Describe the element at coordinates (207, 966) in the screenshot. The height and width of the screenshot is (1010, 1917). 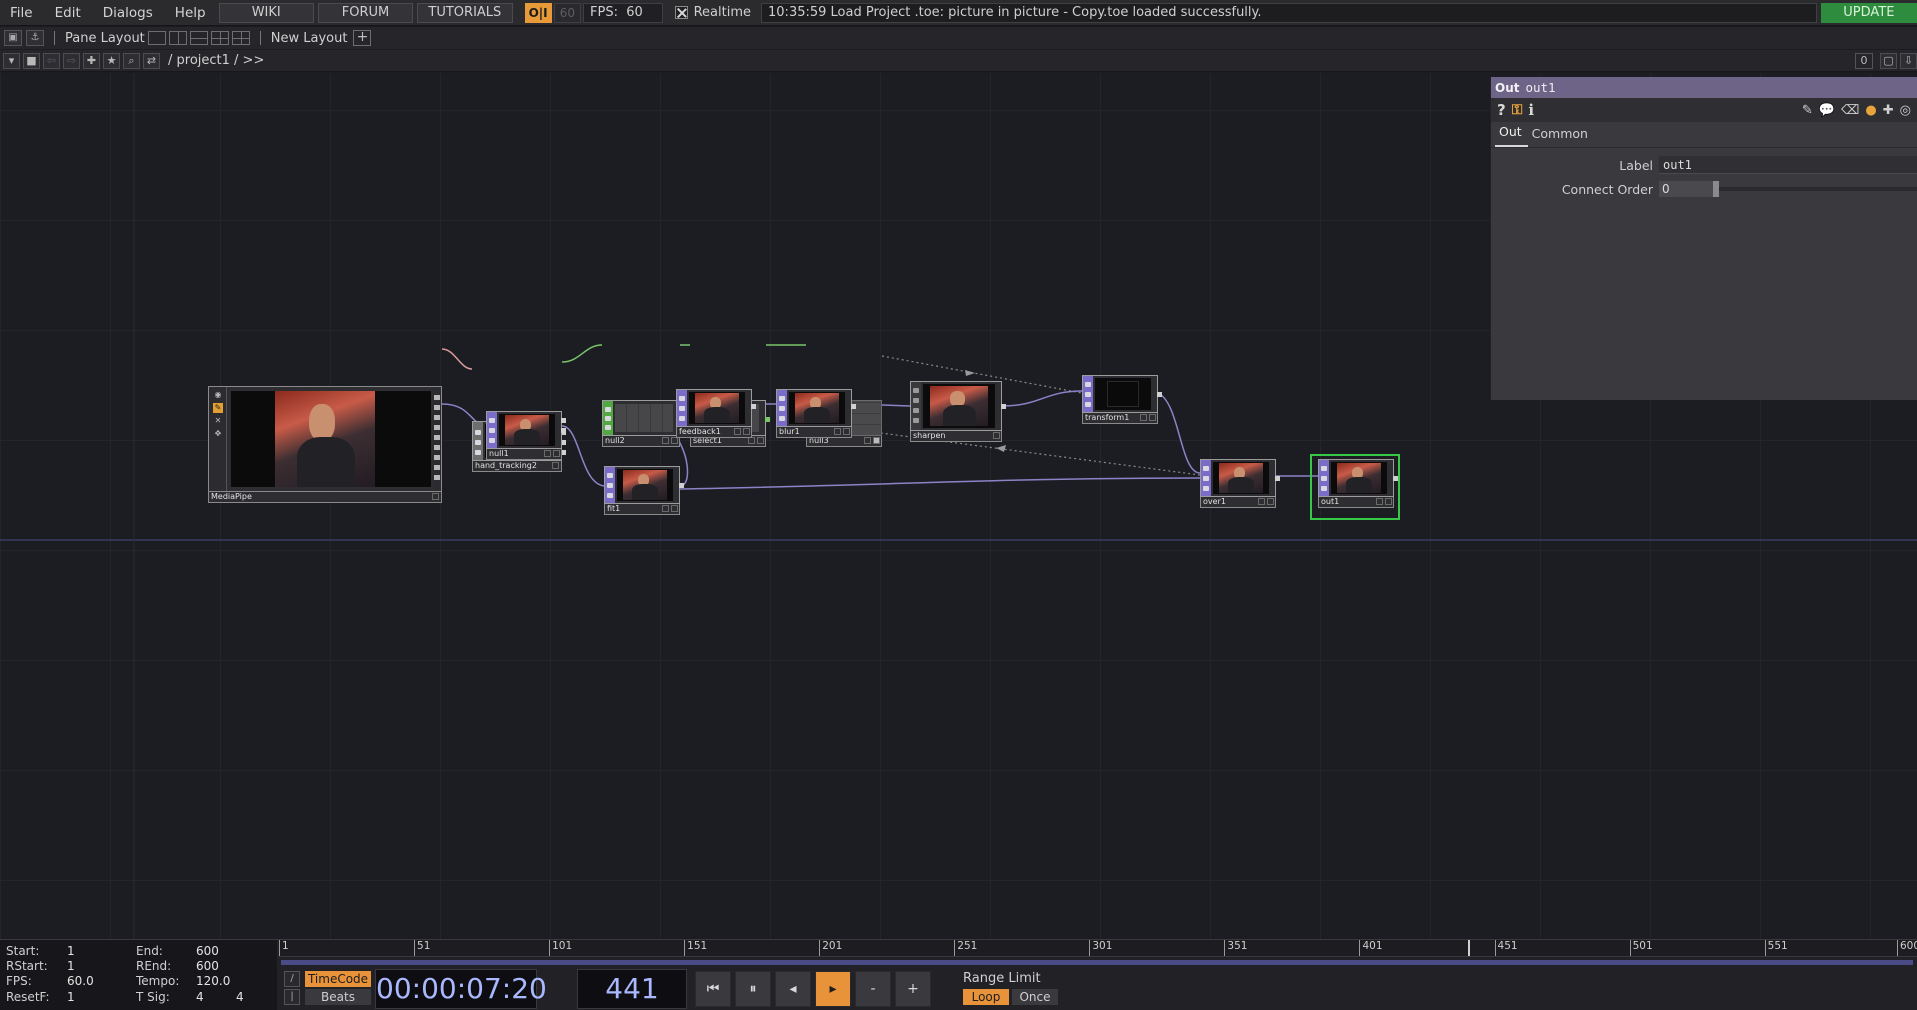
I see `rend-value: 600` at that location.